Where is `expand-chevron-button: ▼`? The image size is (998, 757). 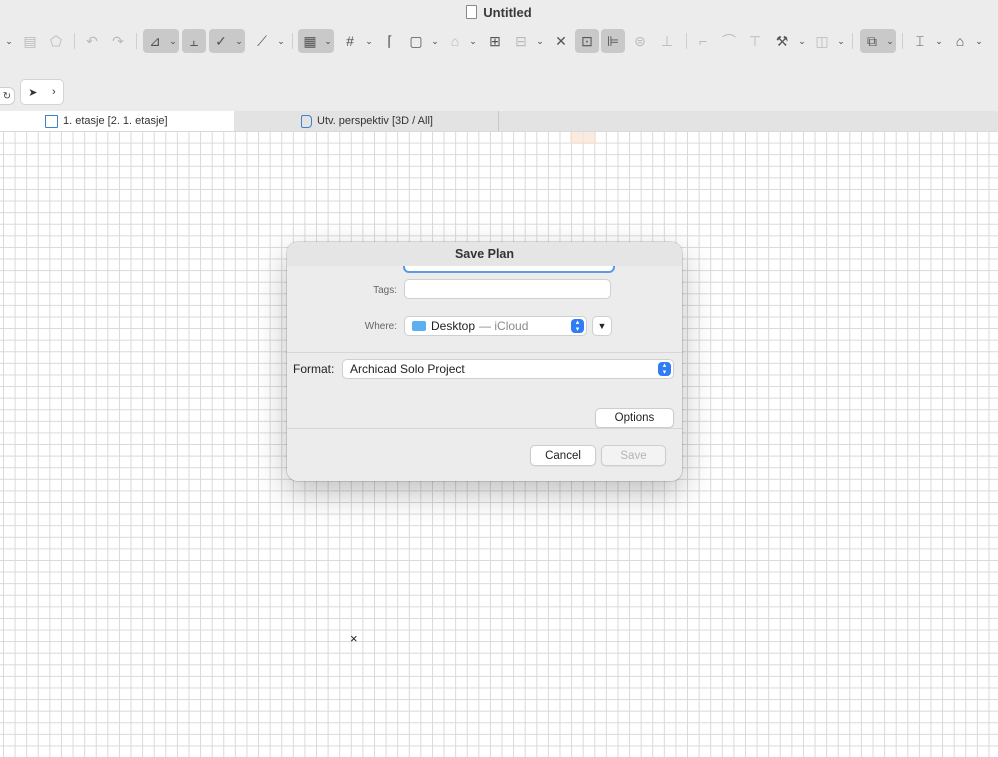
expand-chevron-button: ▼ is located at coordinates (602, 326).